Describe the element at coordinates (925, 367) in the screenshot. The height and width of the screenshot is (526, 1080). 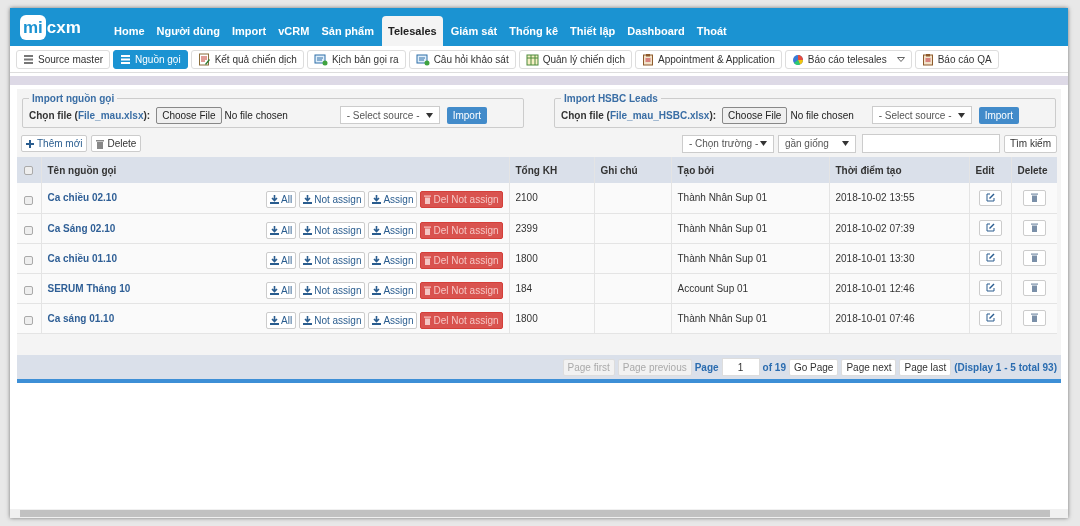
I see `last-page-button: Page last` at that location.